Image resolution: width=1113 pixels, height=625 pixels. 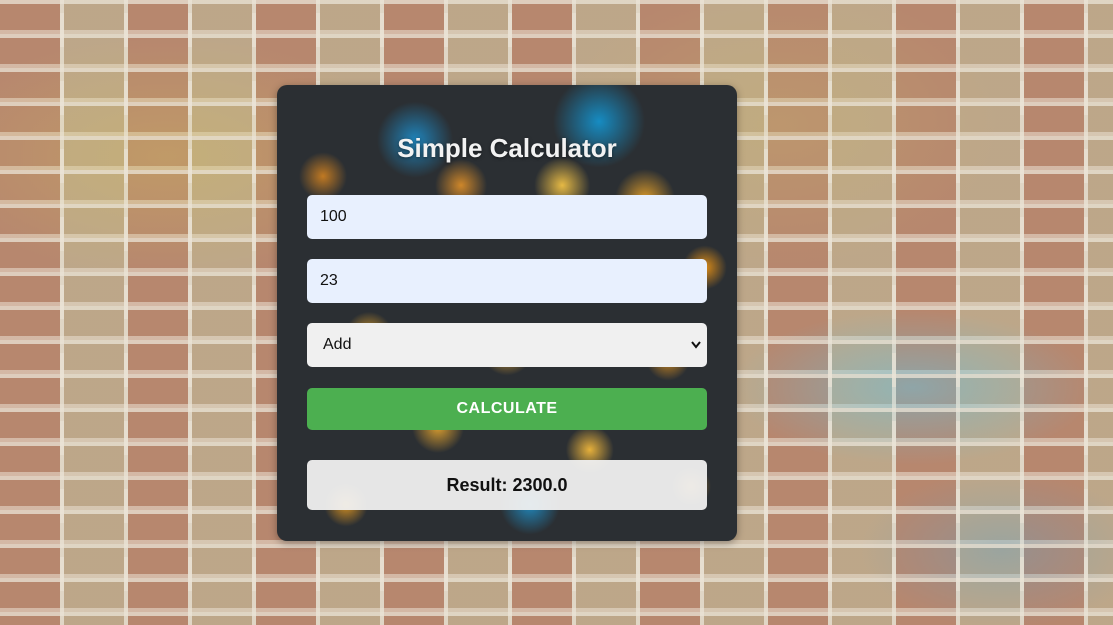 What do you see at coordinates (696, 345) in the screenshot?
I see `chevron-down-icon` at bounding box center [696, 345].